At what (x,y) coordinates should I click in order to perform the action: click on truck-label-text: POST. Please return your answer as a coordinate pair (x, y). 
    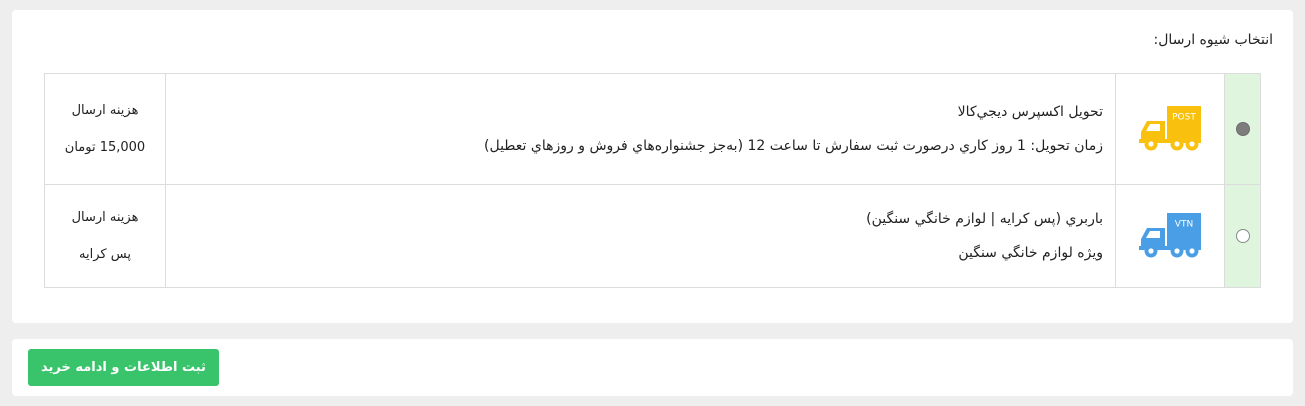
    Looking at the image, I should click on (1184, 118).